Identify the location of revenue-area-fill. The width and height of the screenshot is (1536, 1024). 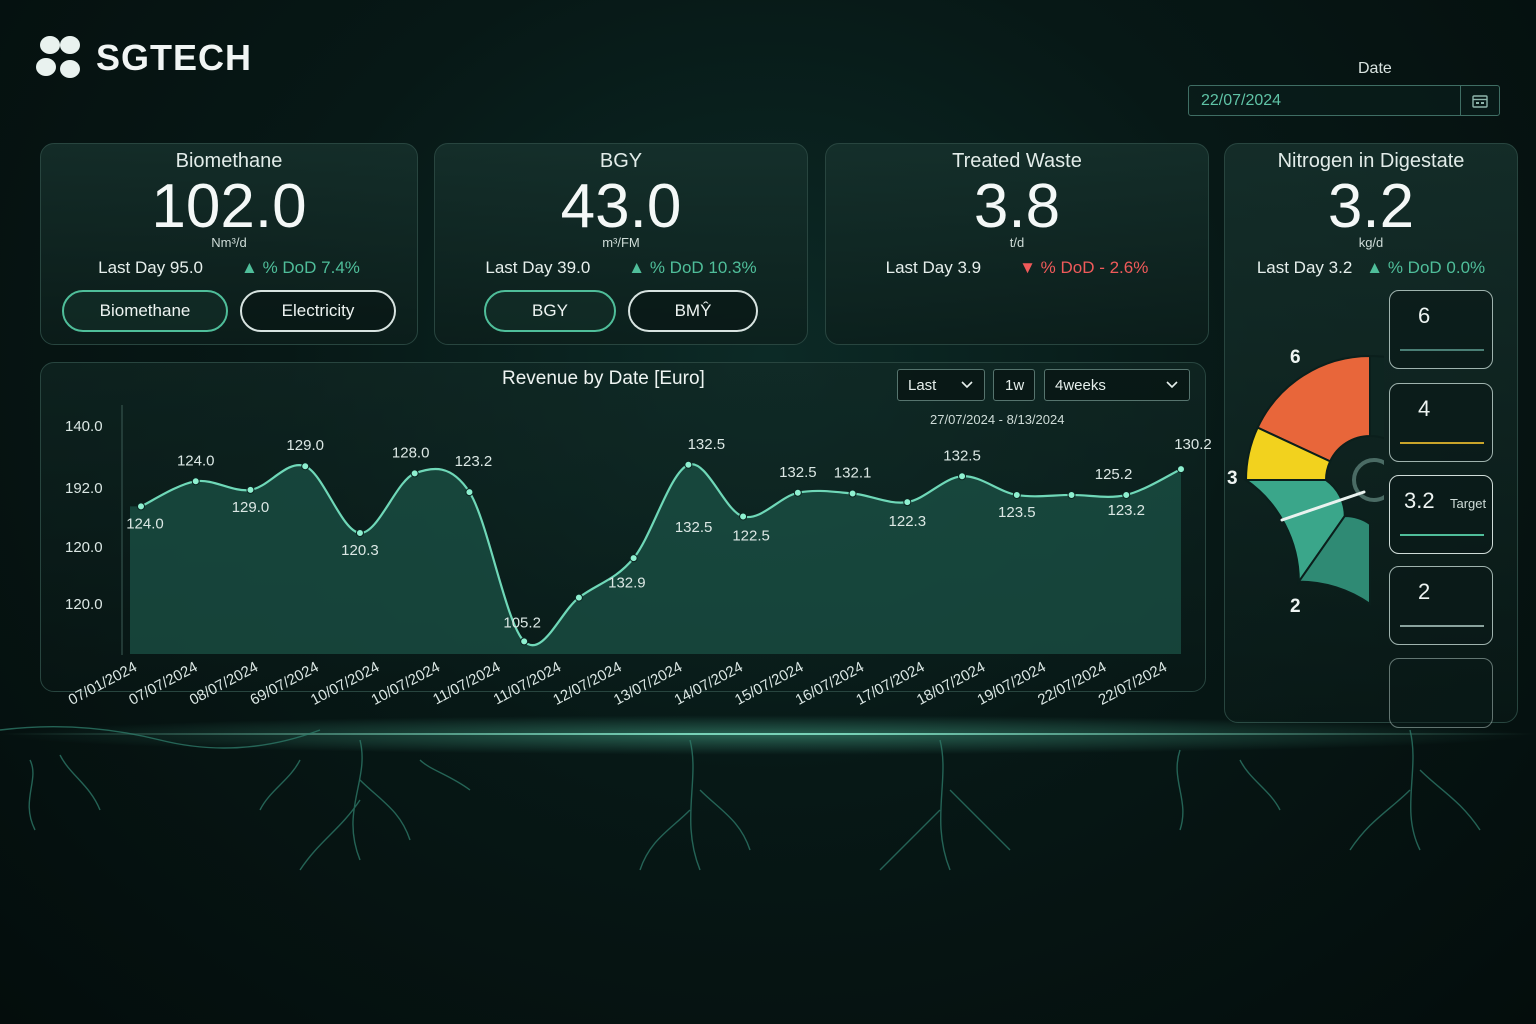
(655, 559).